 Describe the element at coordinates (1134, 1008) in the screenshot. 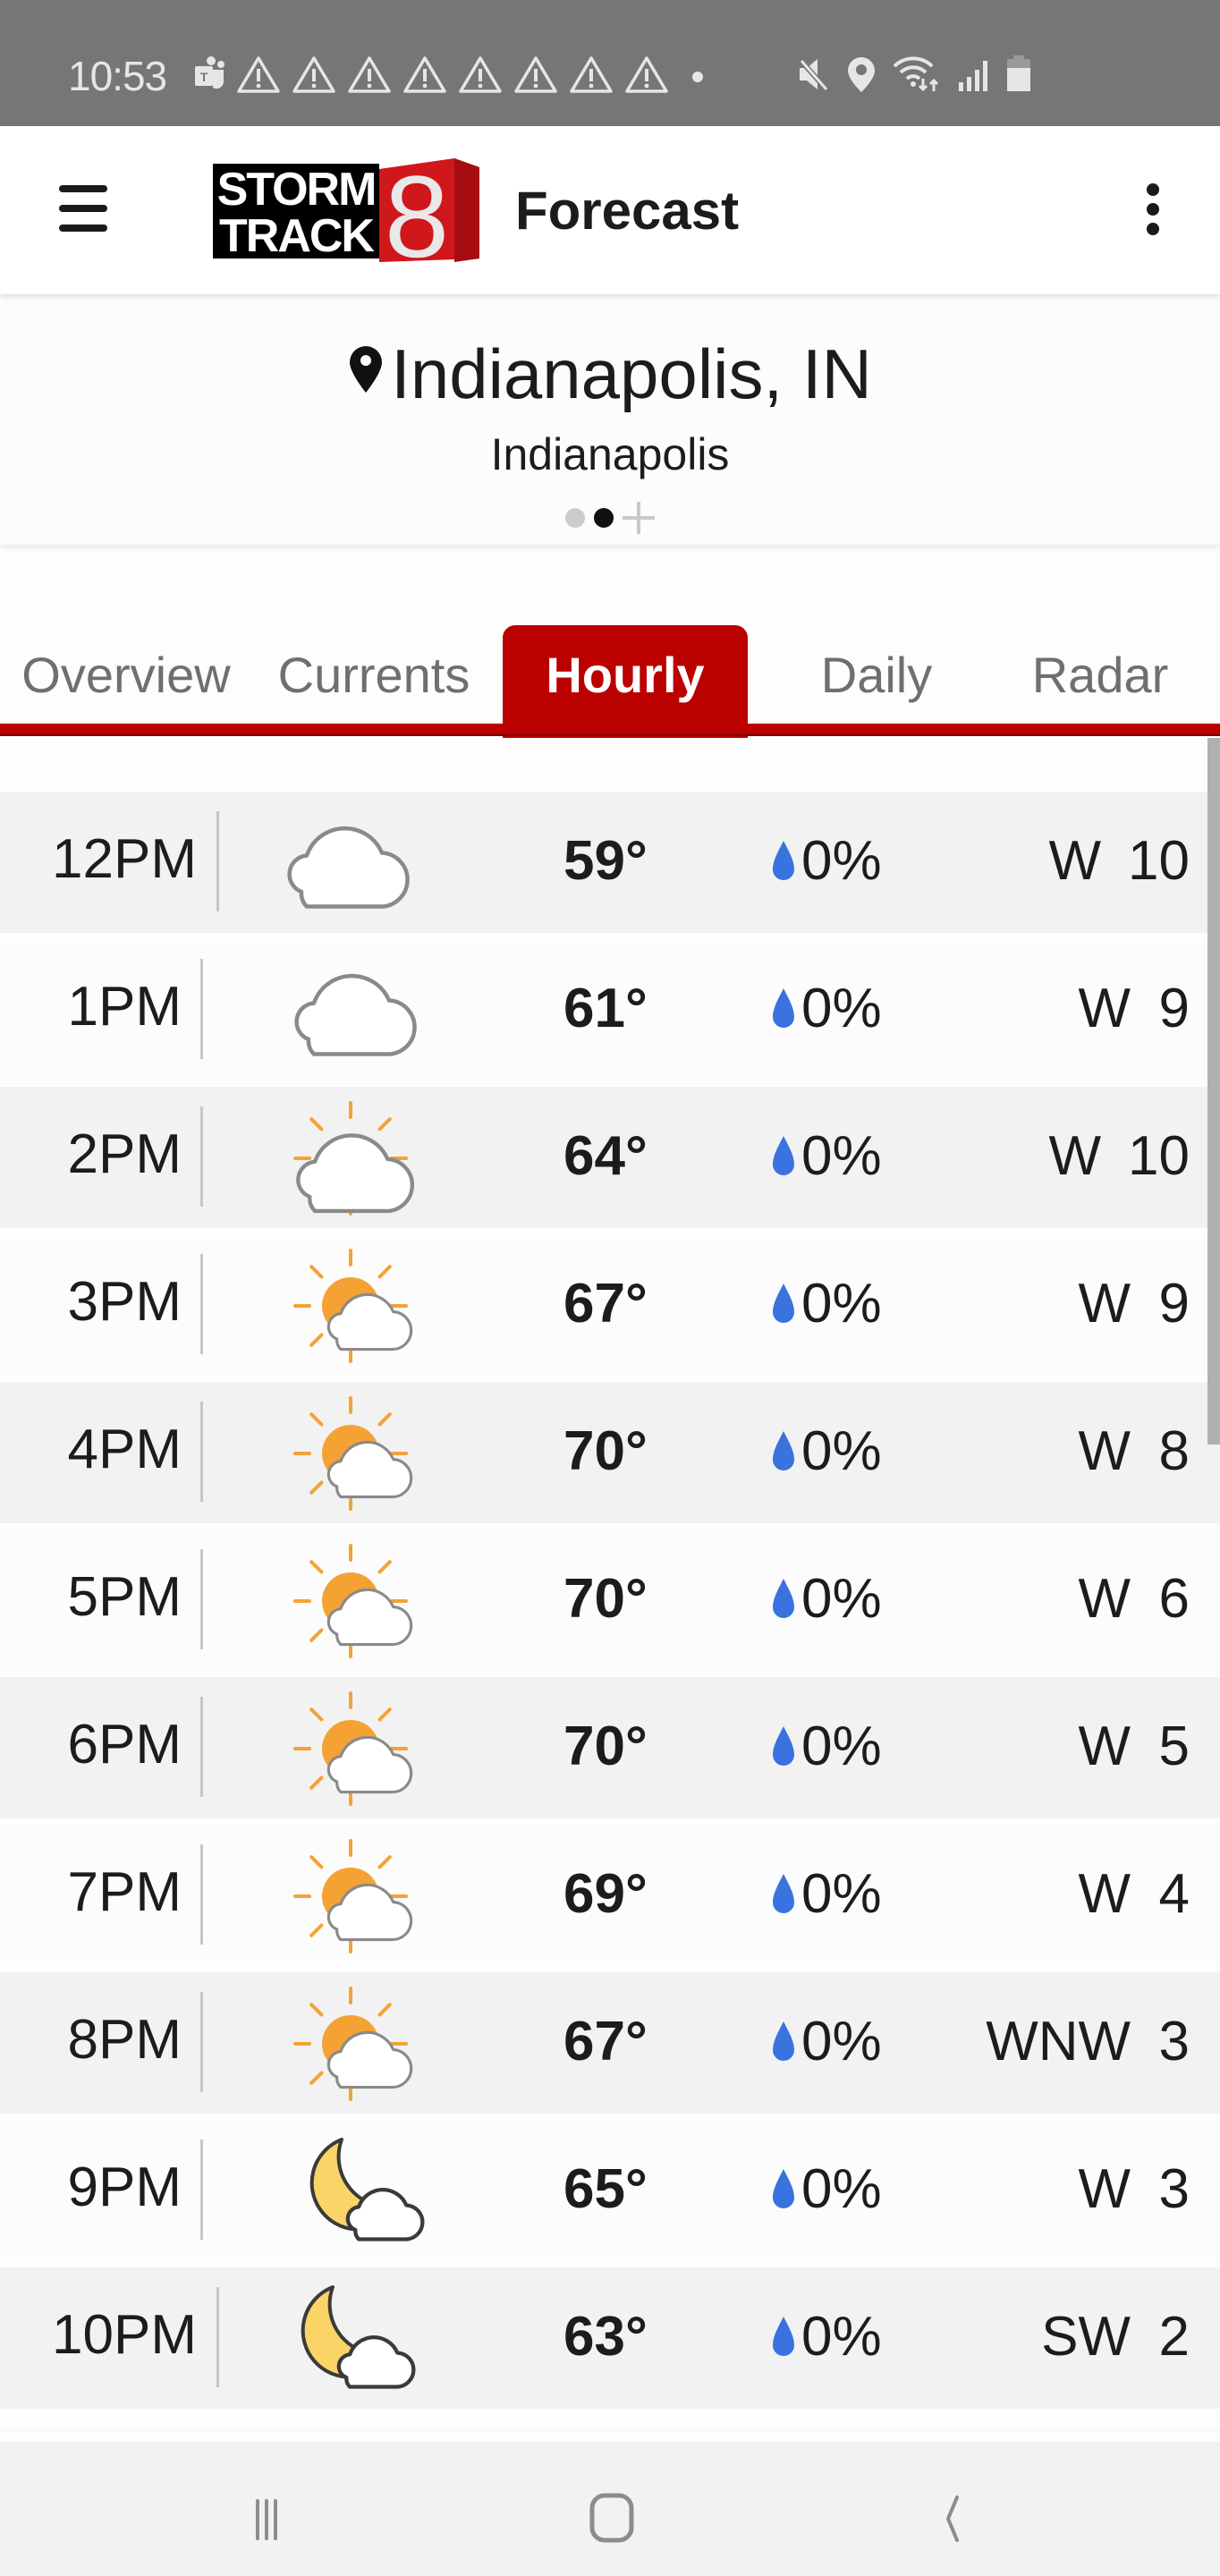

I see `wind: W9` at that location.